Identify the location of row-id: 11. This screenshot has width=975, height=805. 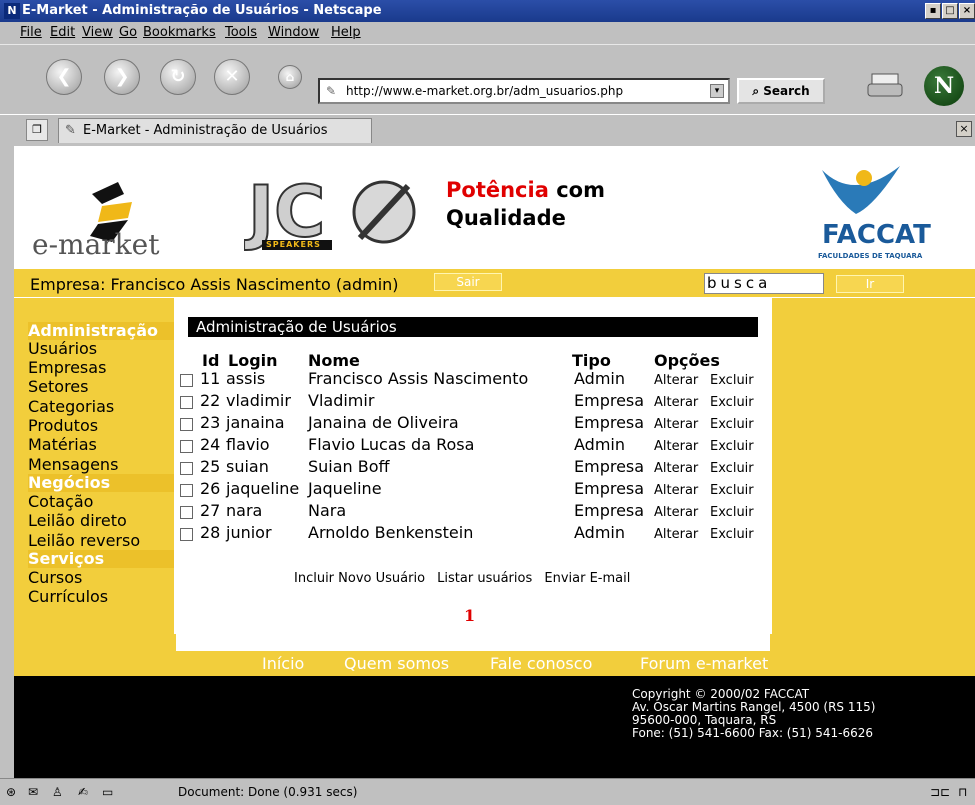
(210, 378).